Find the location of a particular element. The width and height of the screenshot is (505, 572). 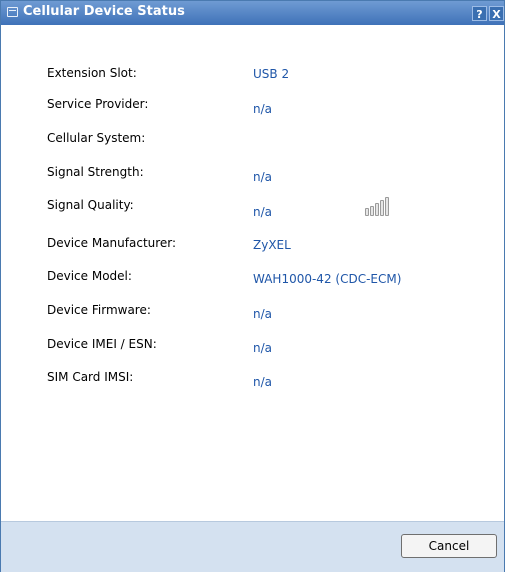

device-manufacturer-label: Device Manufacturer: is located at coordinates (112, 243).